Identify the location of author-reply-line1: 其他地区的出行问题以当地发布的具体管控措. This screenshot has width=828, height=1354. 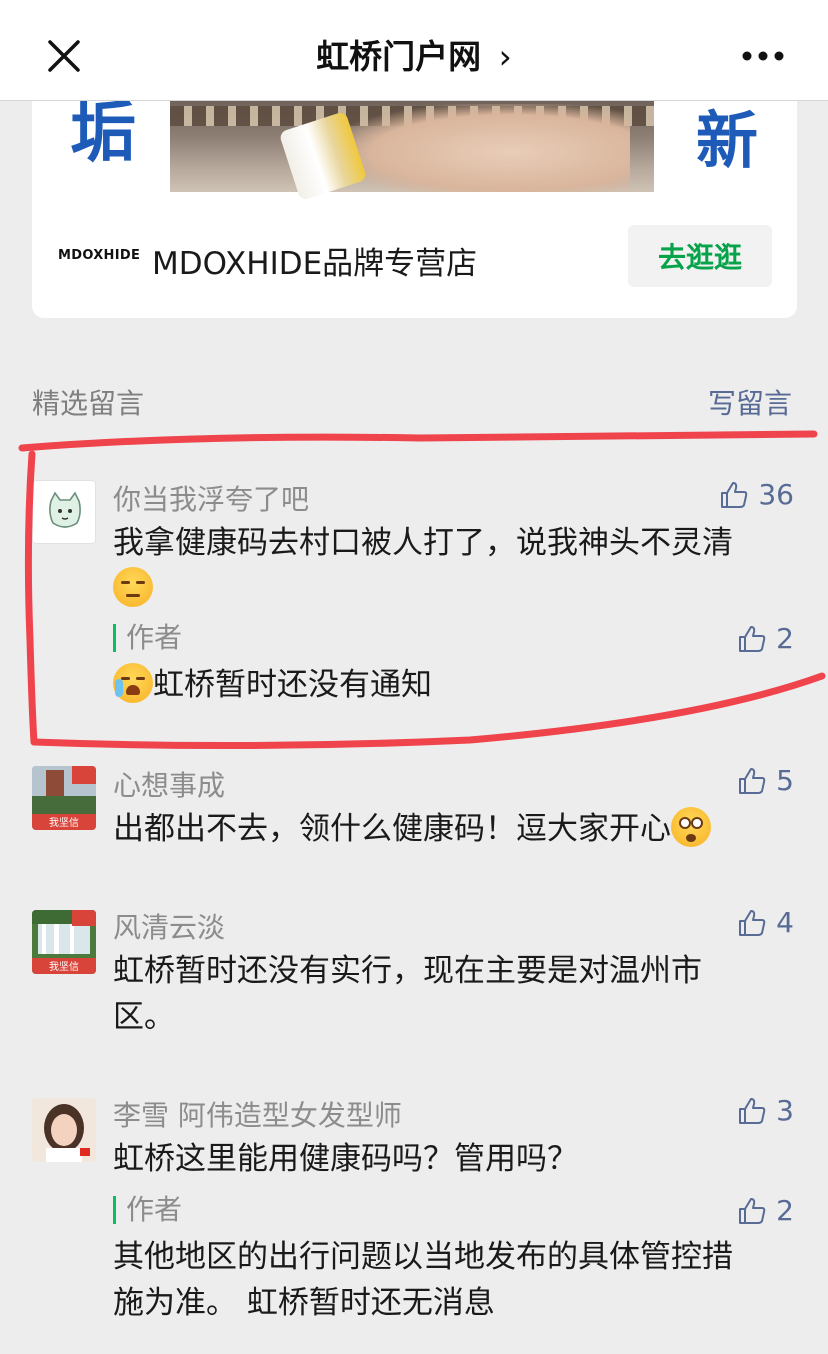
(423, 1257).